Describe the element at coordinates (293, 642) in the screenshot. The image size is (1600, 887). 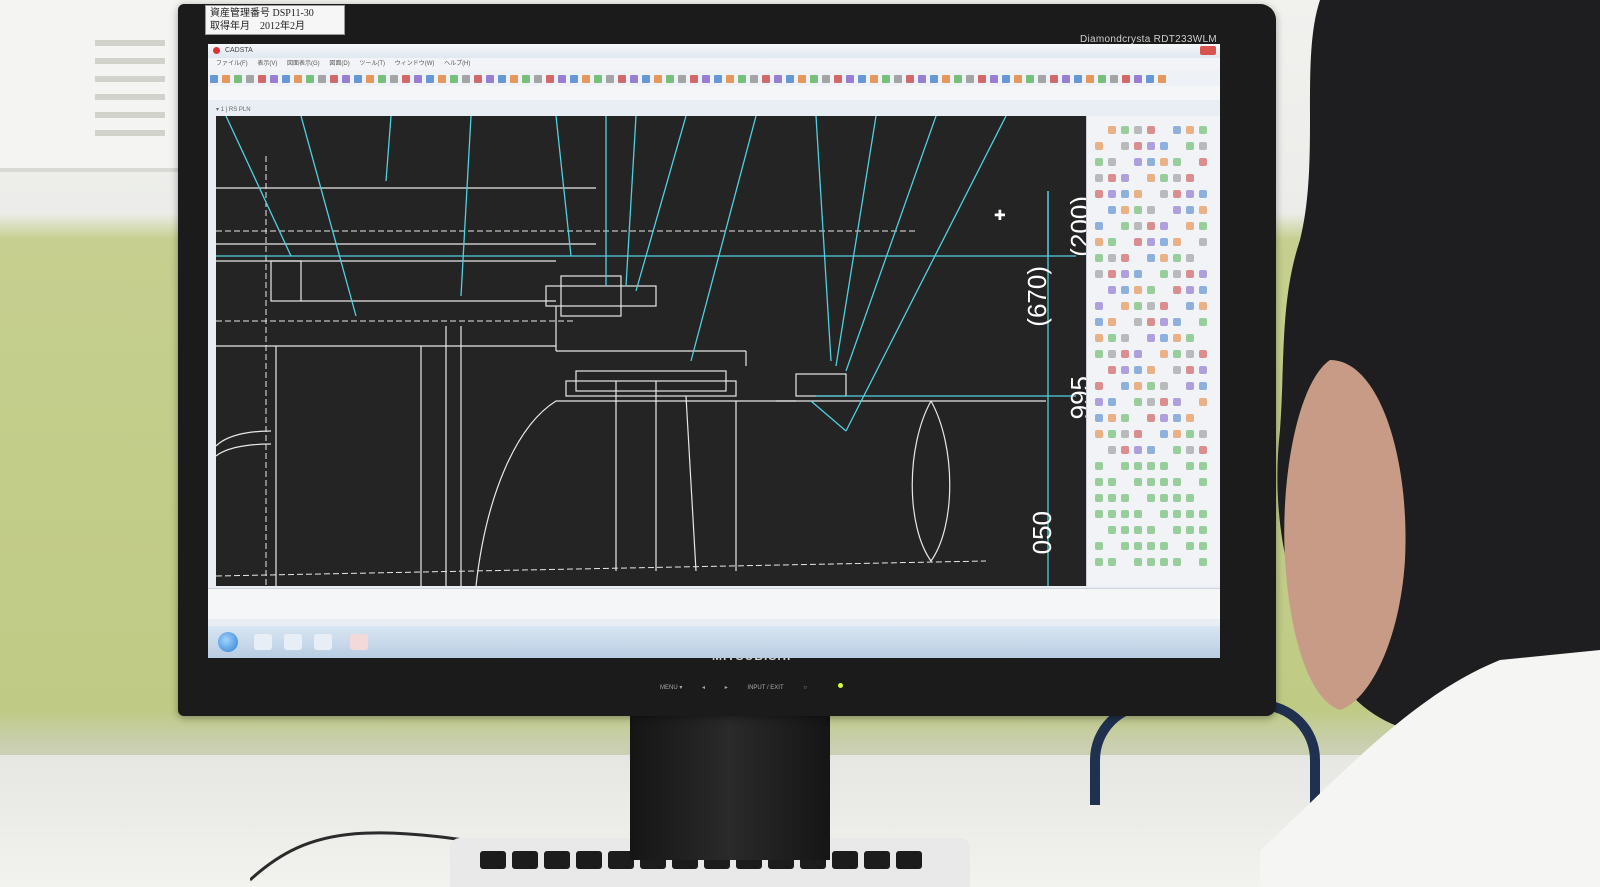
I see `taskbar-explorer-icon` at that location.